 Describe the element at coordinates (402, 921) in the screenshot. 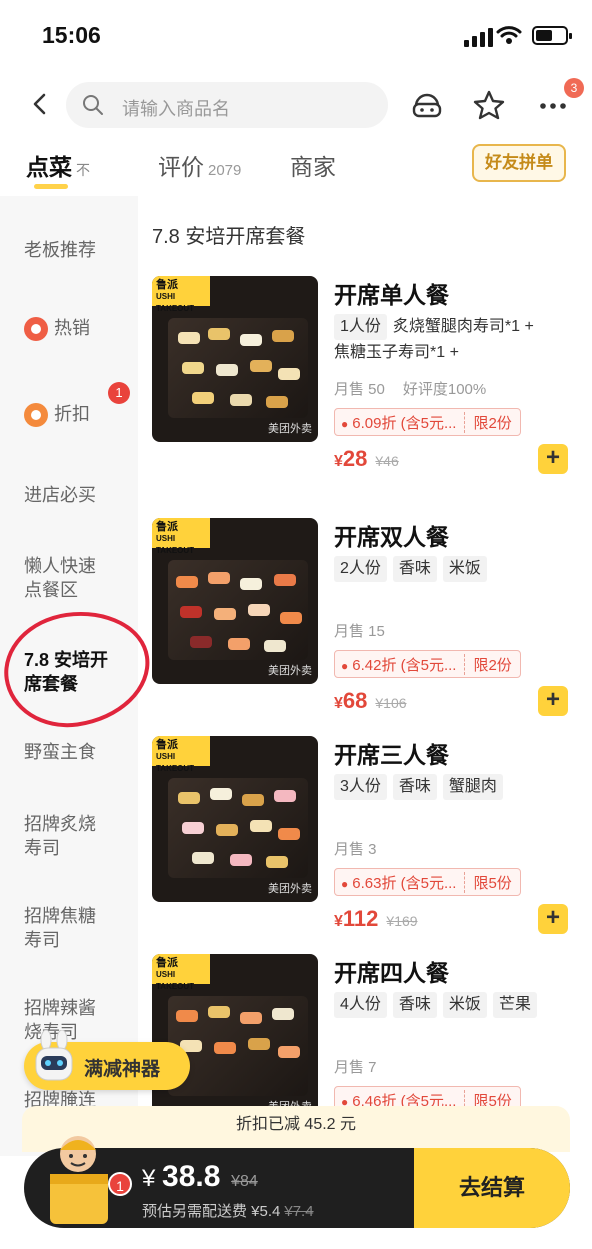

I see `item-old-price: ¥169` at that location.